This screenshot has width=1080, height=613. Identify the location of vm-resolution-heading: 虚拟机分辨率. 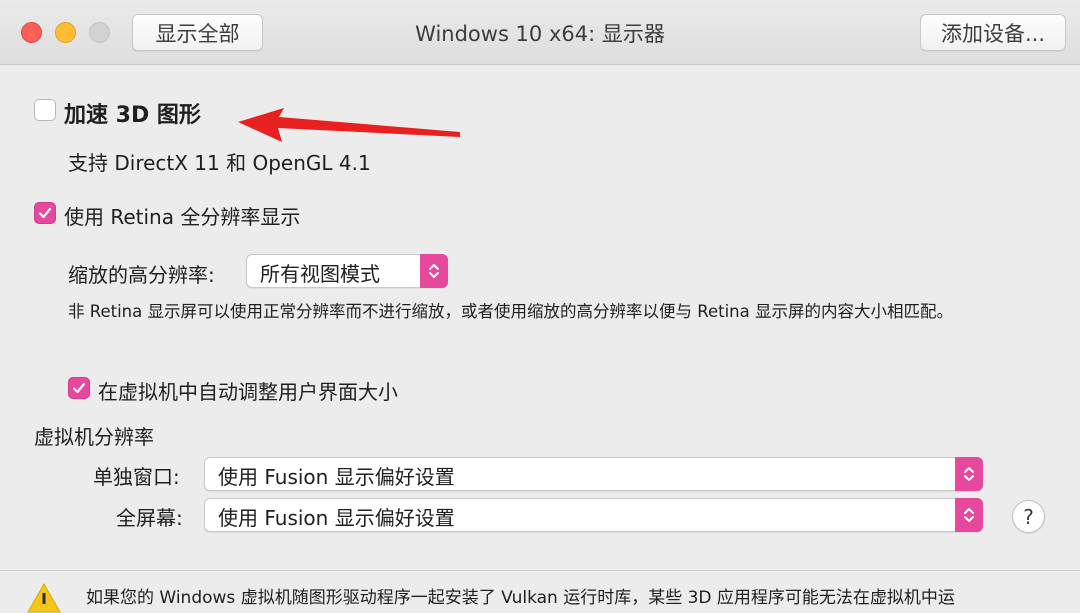
(94, 437).